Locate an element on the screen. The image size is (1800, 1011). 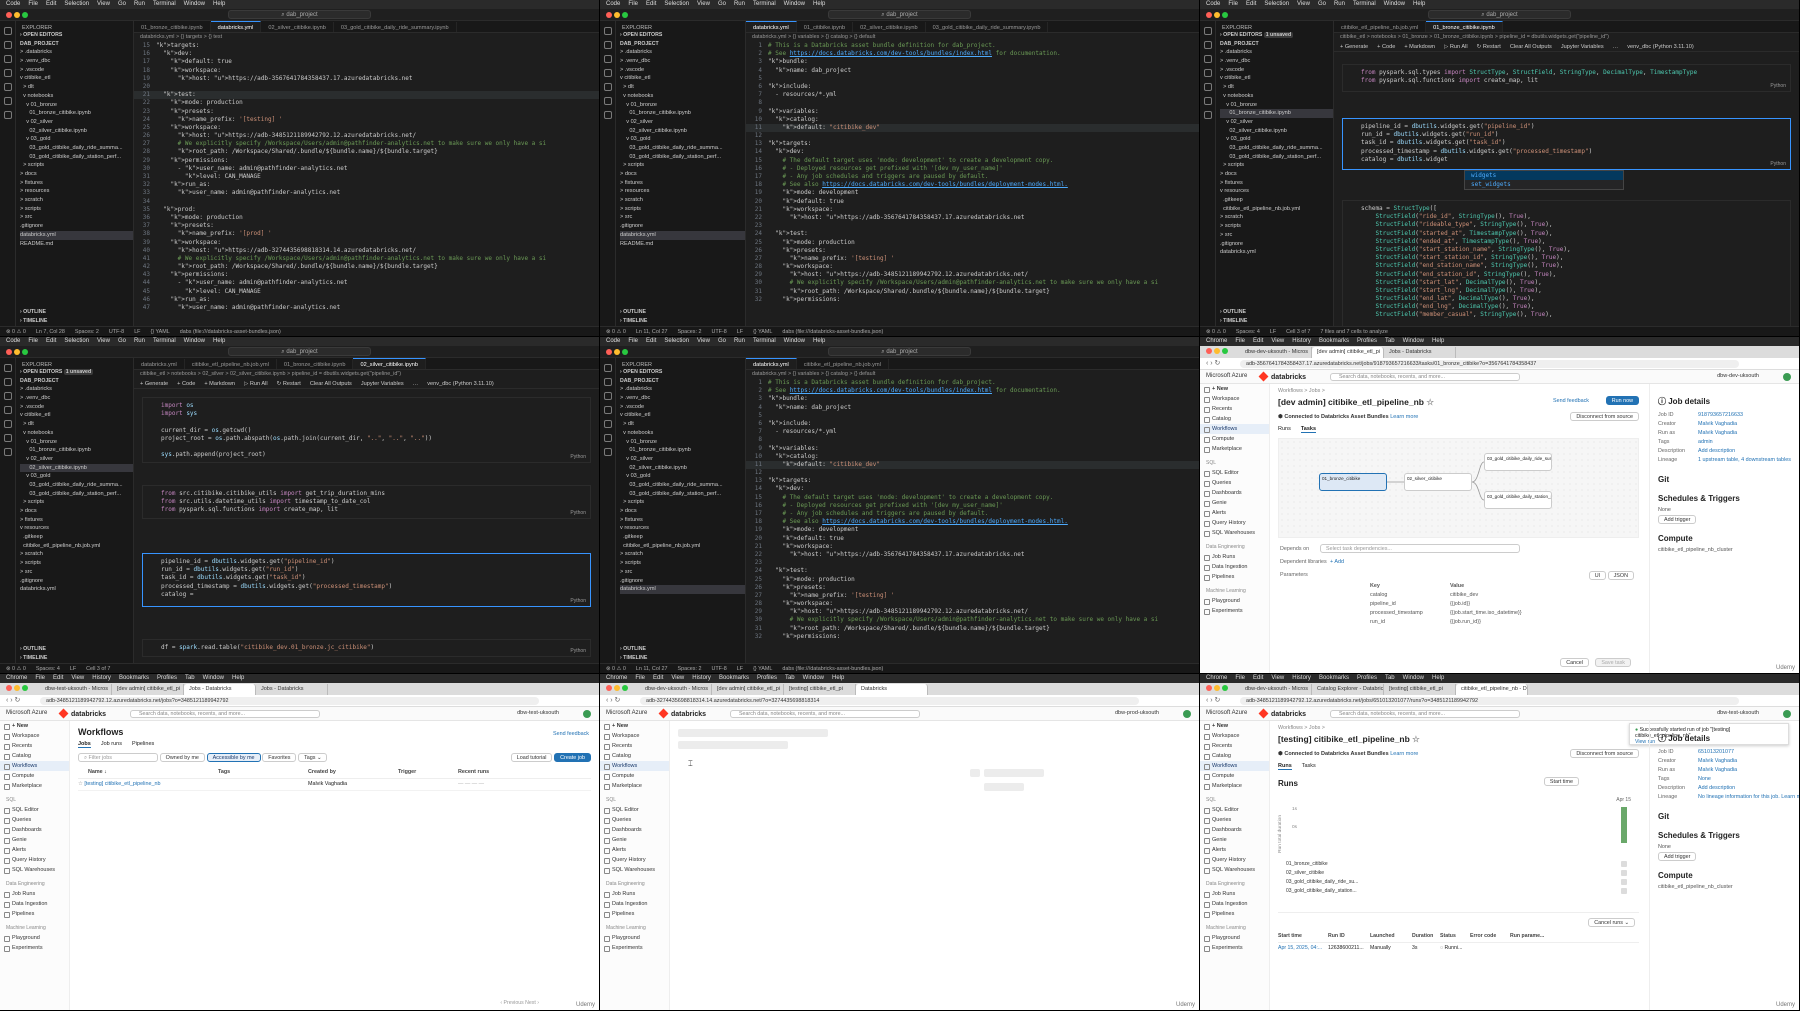
outline-section: › OUTLINE is located at coordinates (1233, 312).